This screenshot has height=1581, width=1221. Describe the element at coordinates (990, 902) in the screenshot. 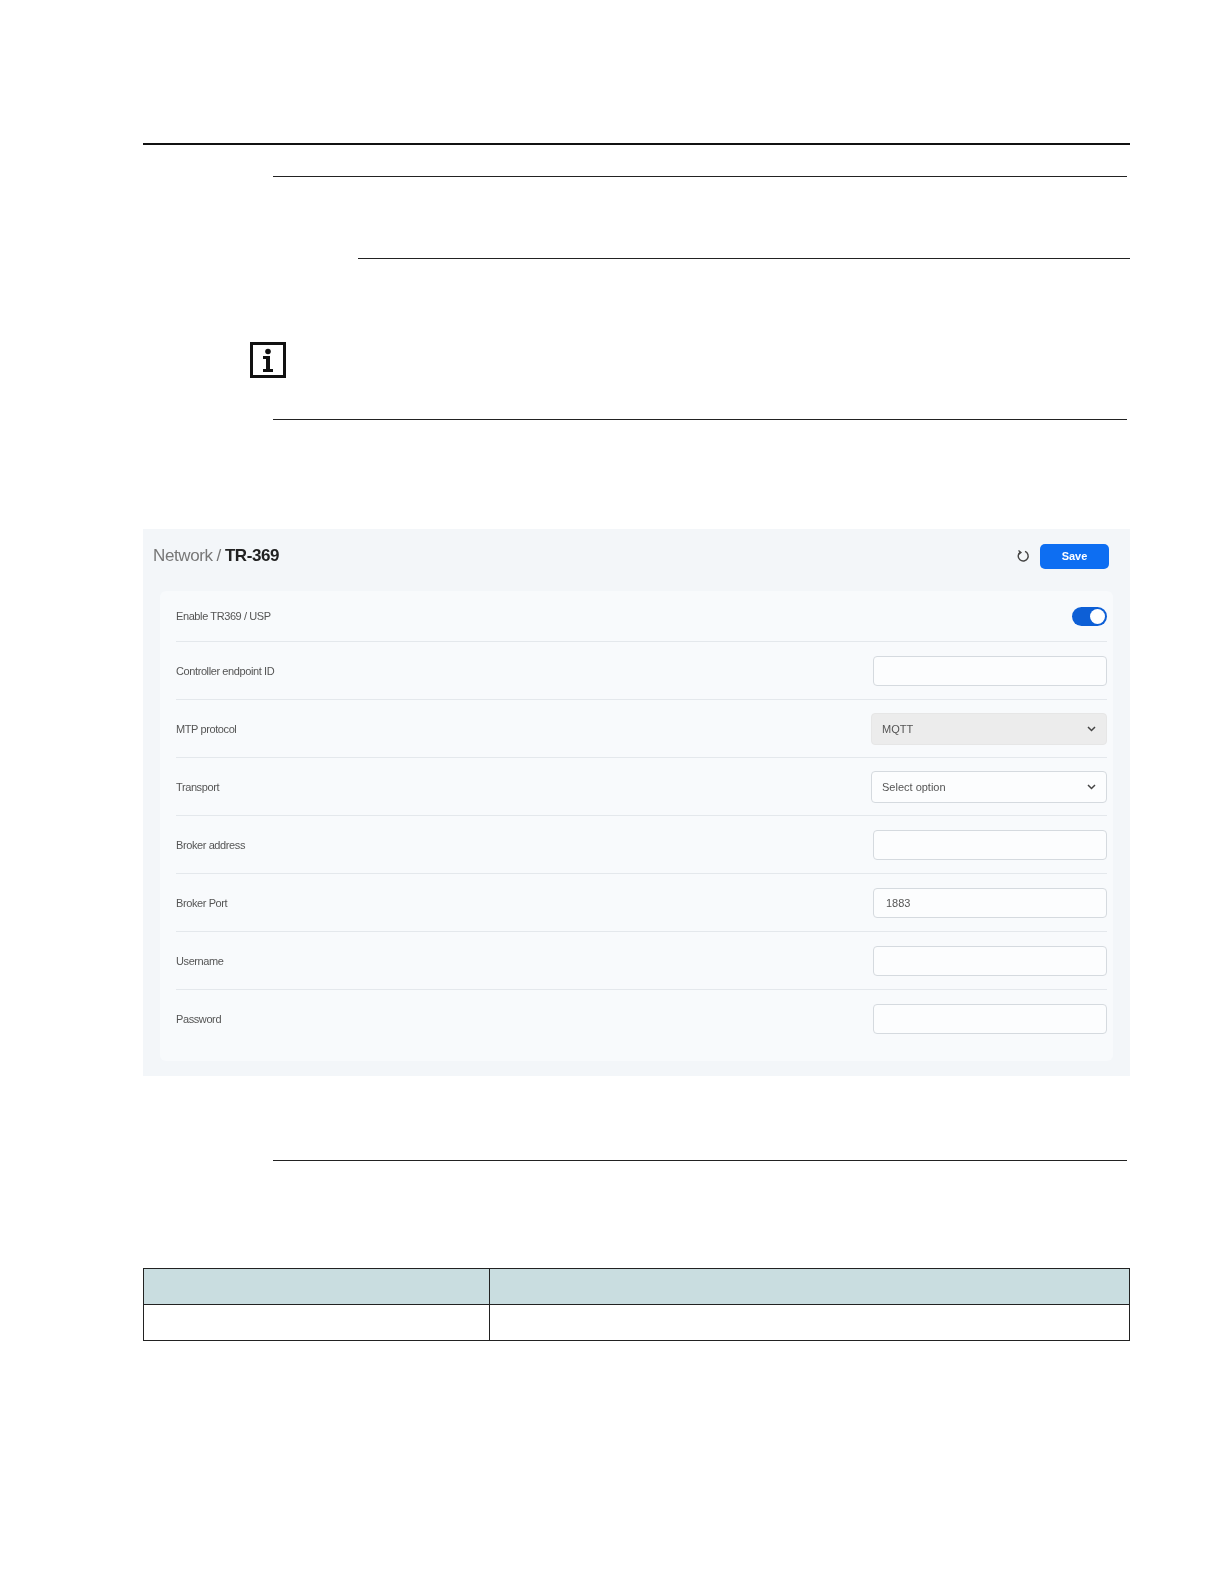

I see `input-field: 1883` at that location.